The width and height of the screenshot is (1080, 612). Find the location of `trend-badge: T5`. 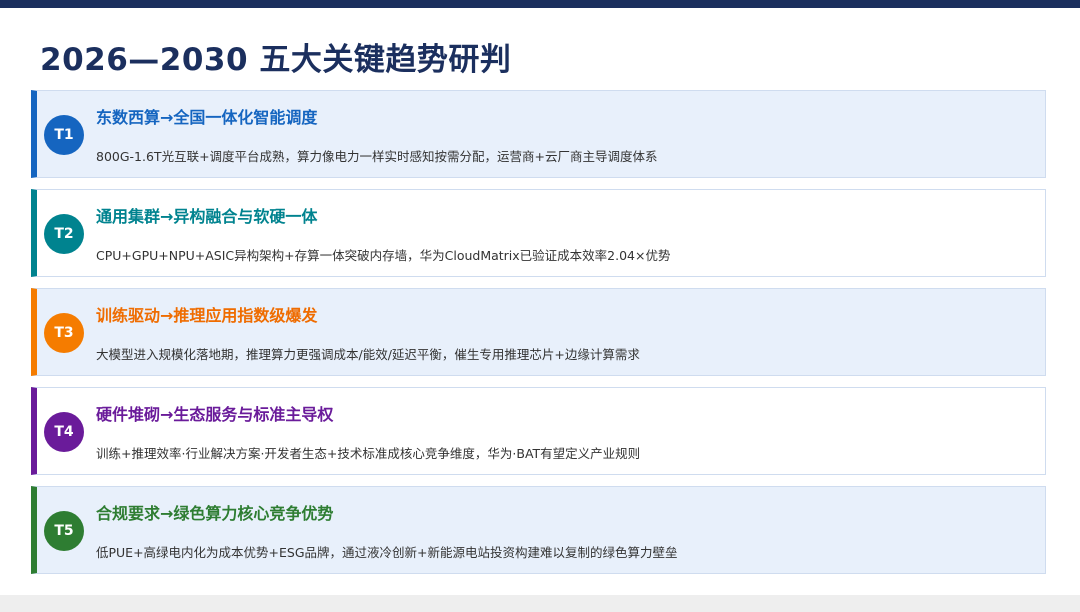

trend-badge: T5 is located at coordinates (64, 531).